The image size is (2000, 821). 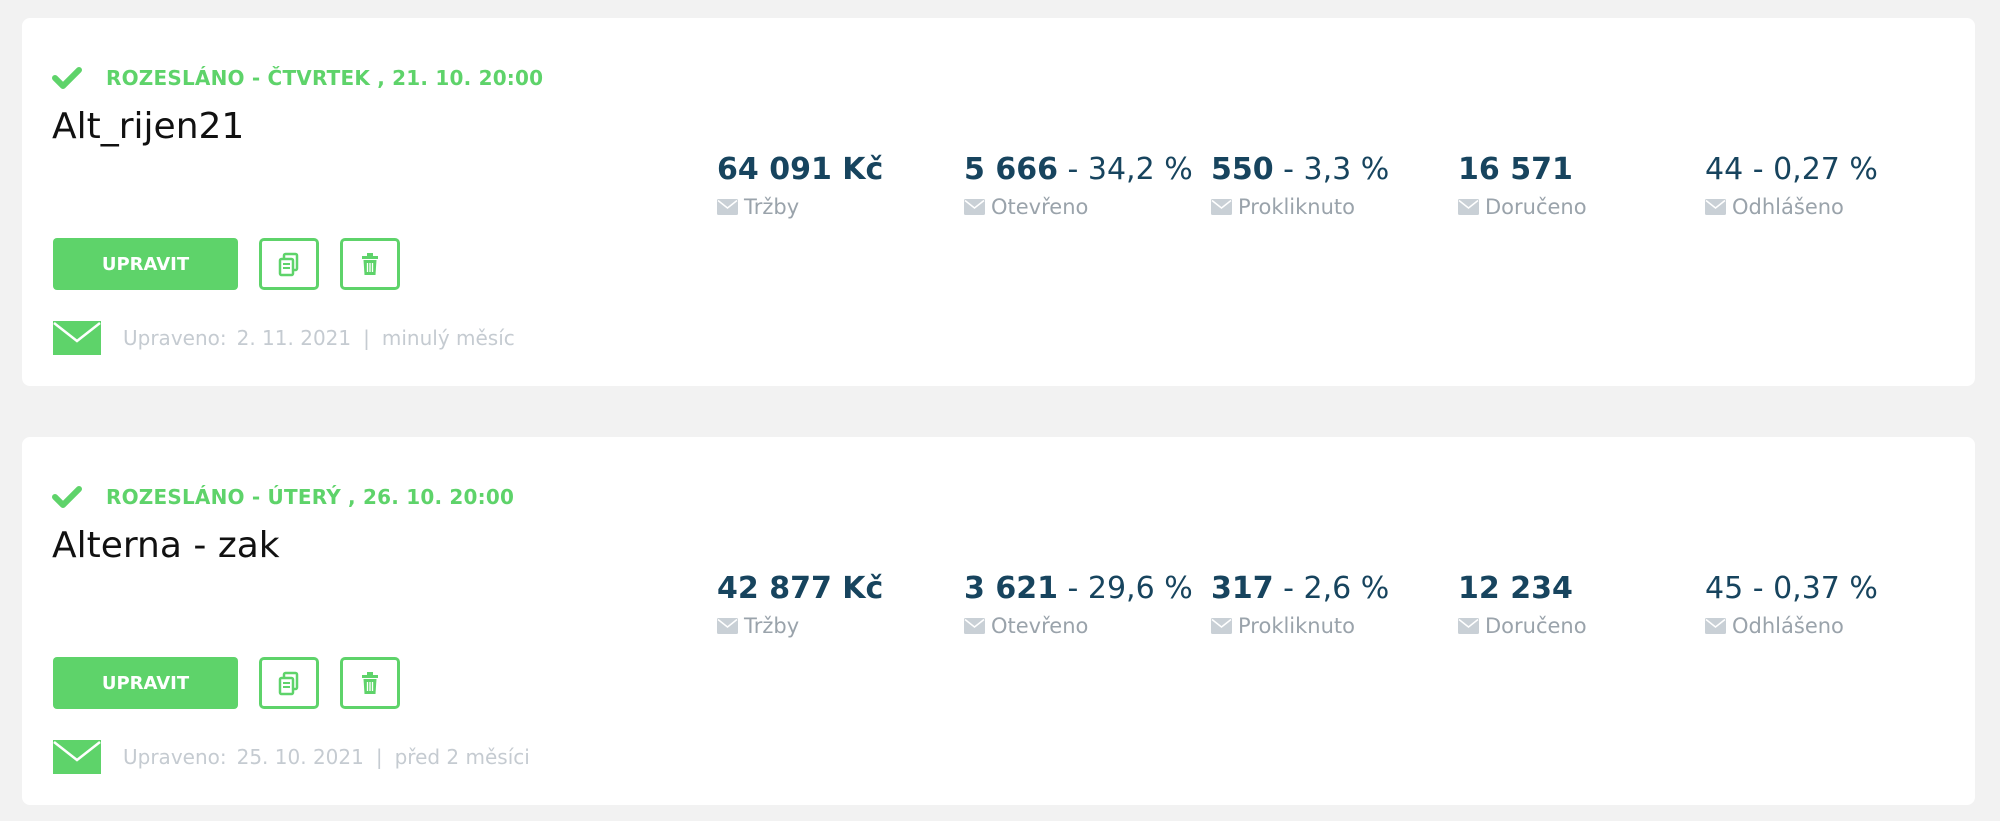 I want to click on campaign-name: Alt_rijen21, so click(x=148, y=126).